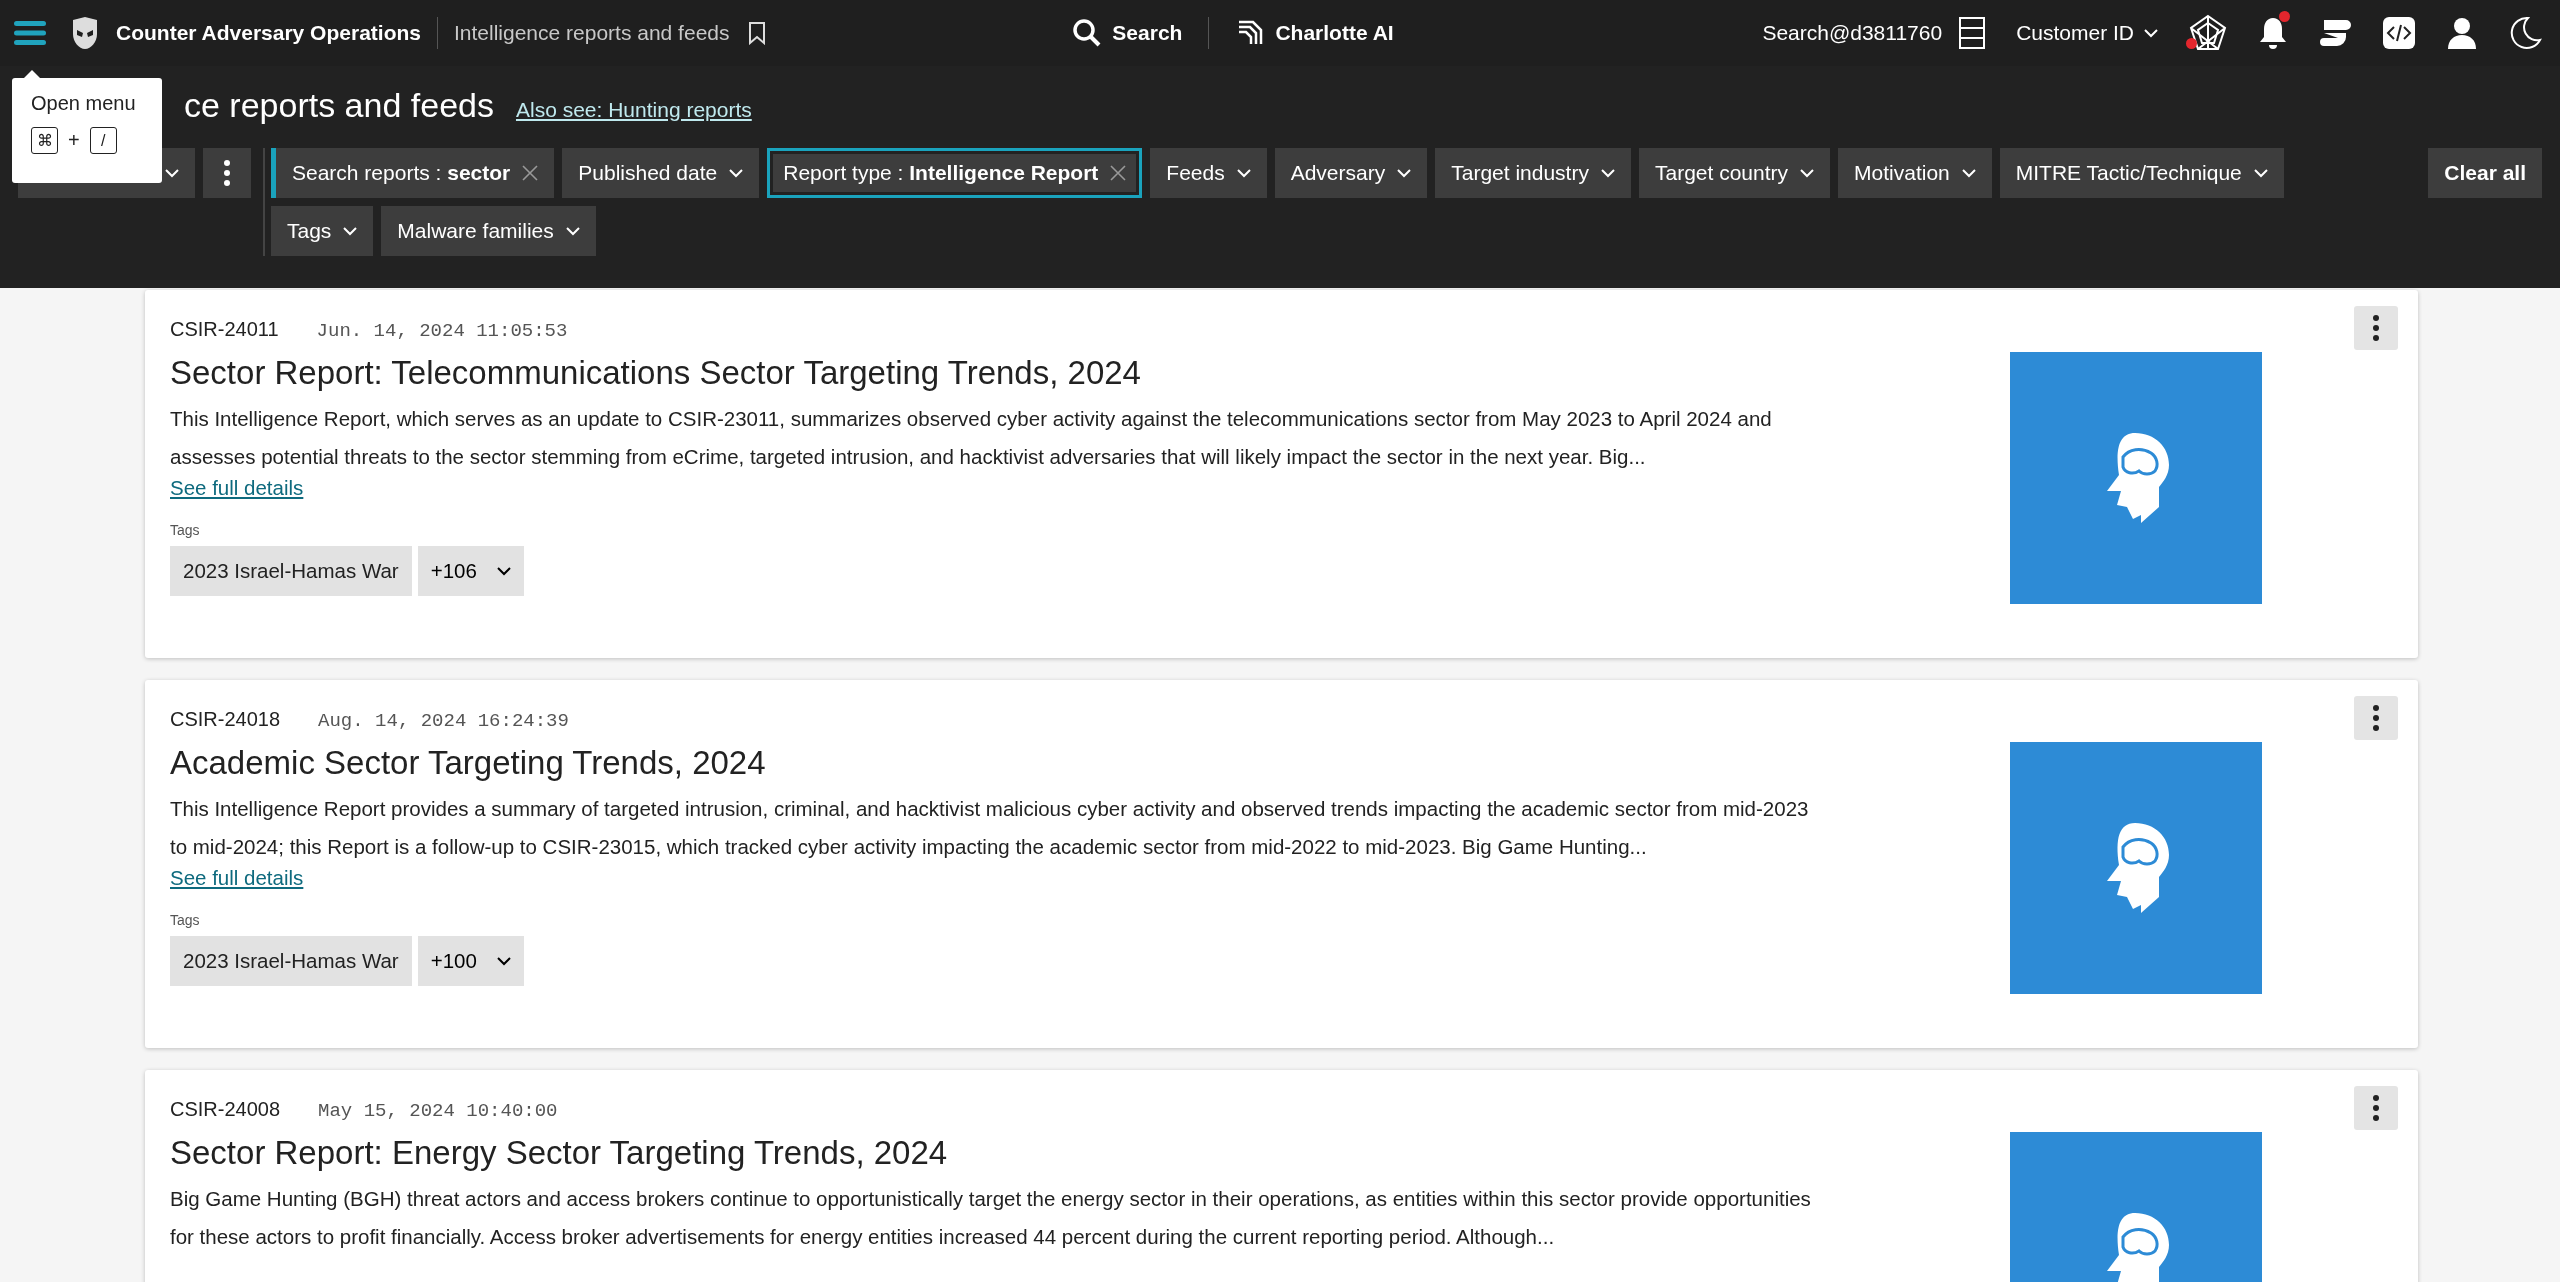 This screenshot has height=1282, width=2560. What do you see at coordinates (633, 110) in the screenshot?
I see `hunting-reports-link: Also see: Hunting reports` at bounding box center [633, 110].